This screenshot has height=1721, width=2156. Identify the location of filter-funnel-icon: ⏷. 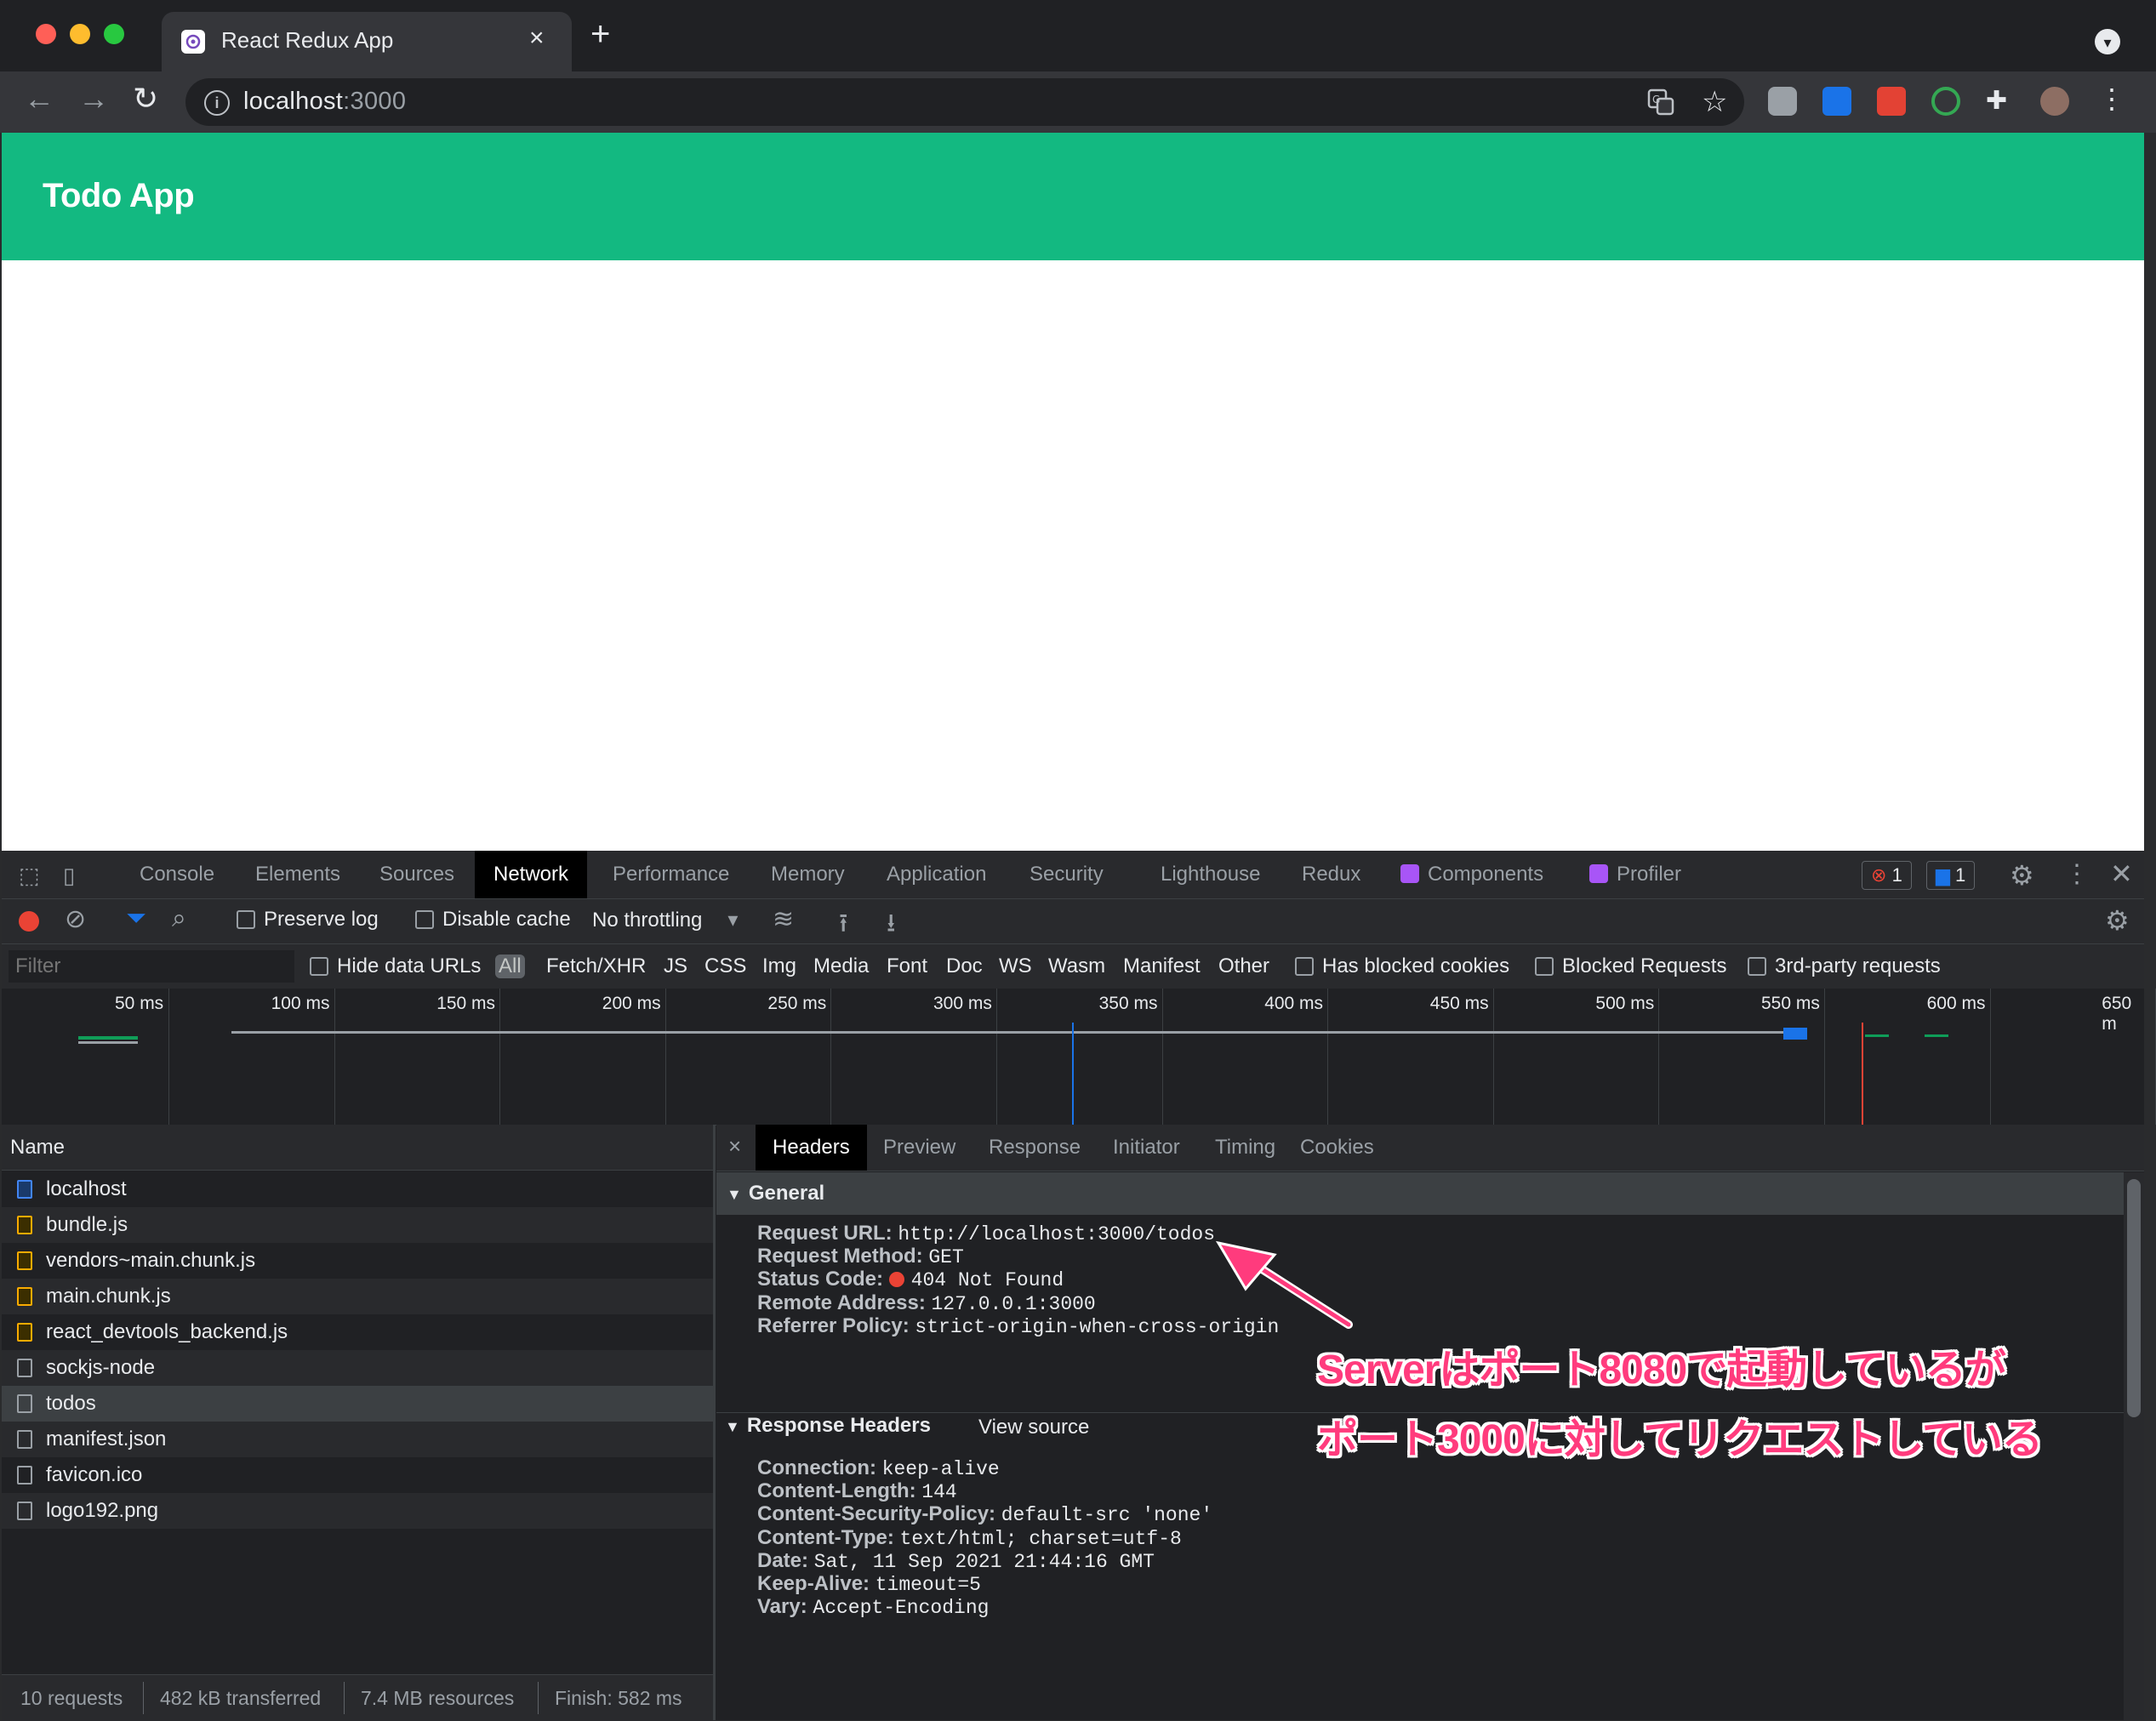
(136, 918).